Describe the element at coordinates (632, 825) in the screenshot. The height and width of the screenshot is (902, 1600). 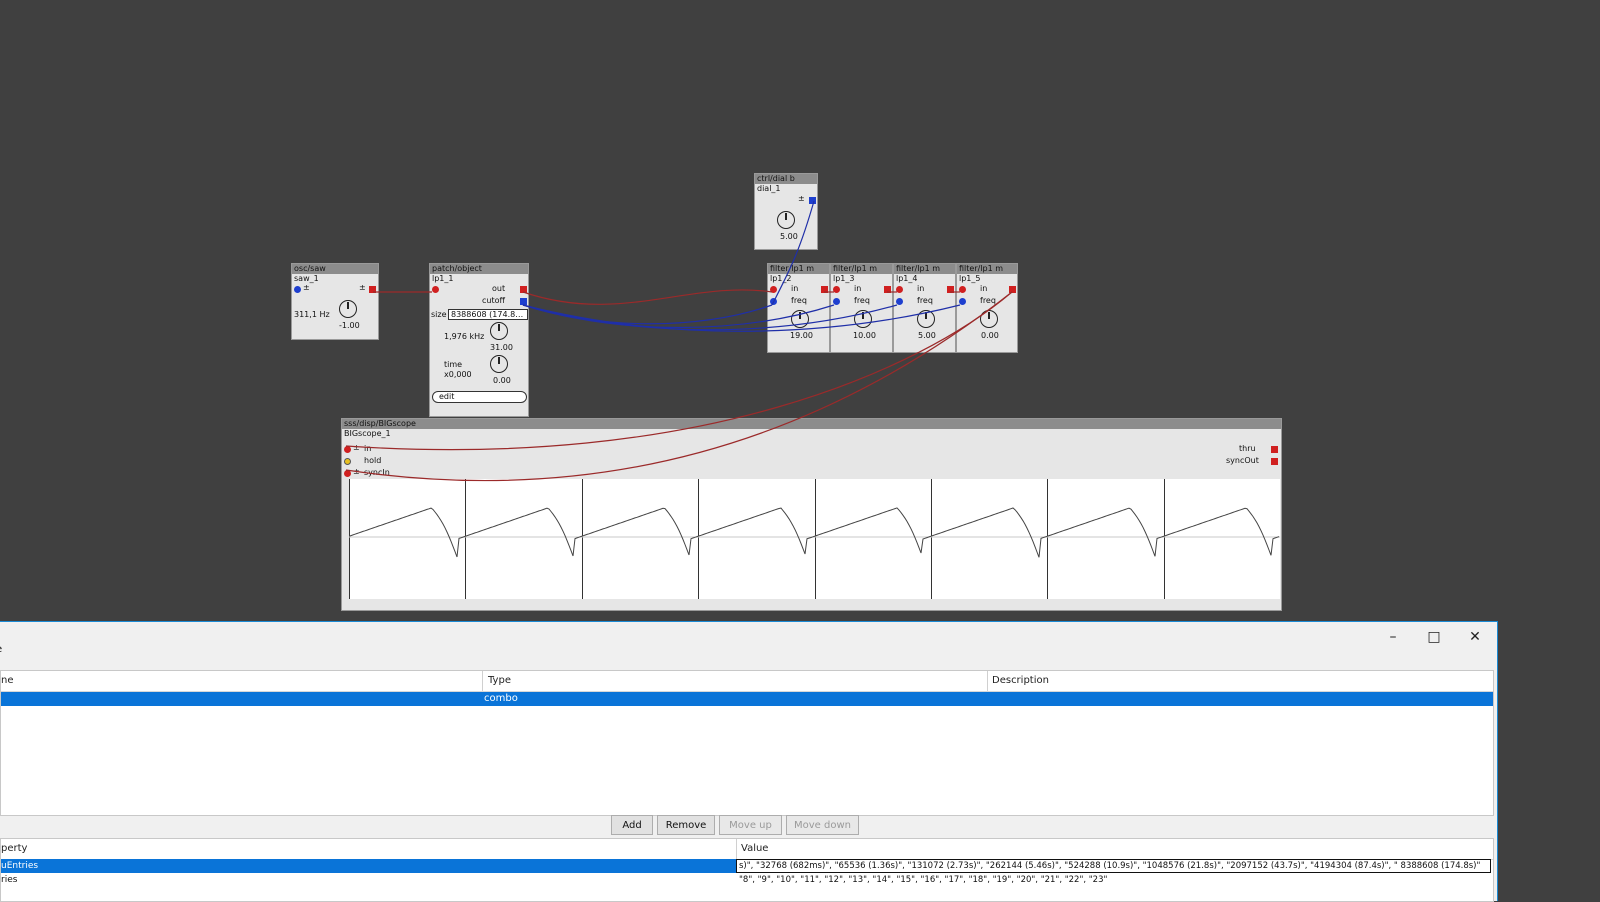
I see `add-button: Add` at that location.